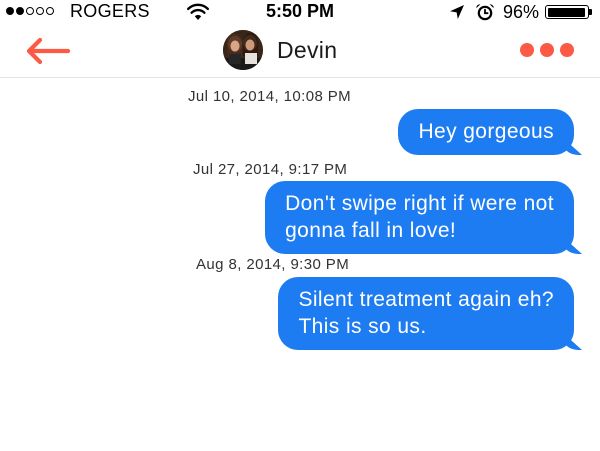 Image resolution: width=600 pixels, height=451 pixels. Describe the element at coordinates (300, 12) in the screenshot. I see `status-bar: ROGERS 5:50 PM 96%` at that location.